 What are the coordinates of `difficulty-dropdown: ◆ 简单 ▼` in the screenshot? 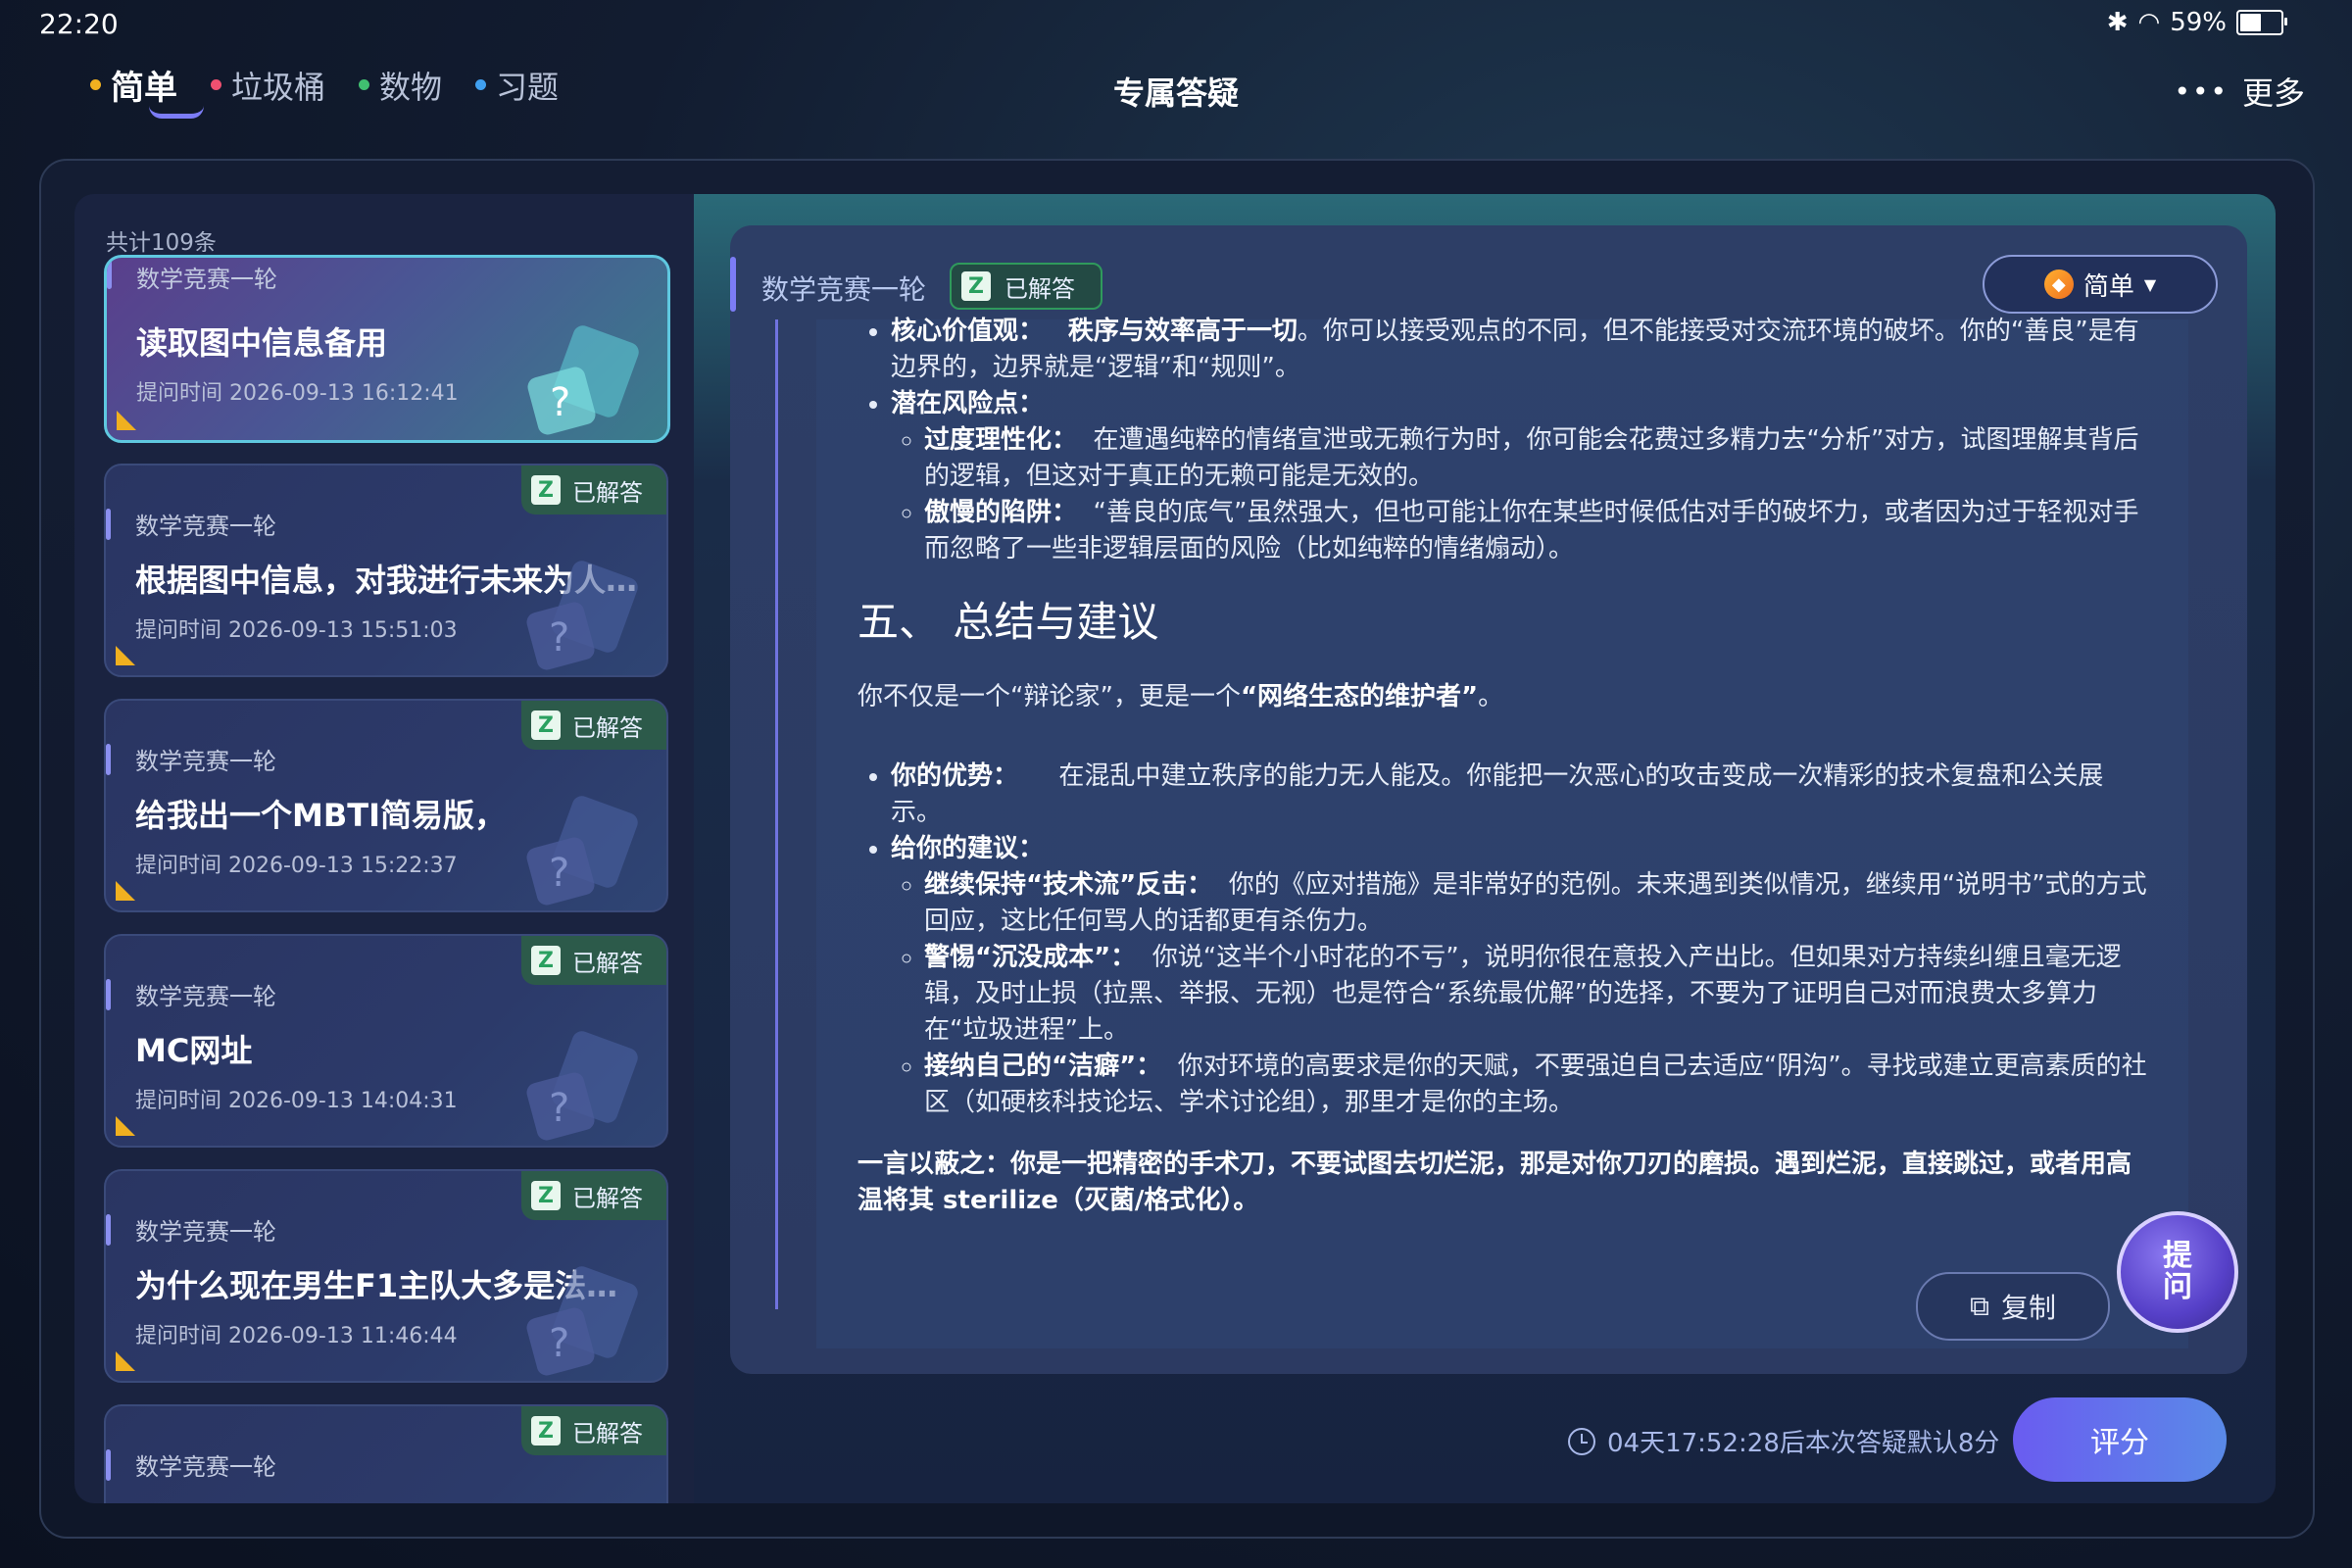 It's located at (2100, 284).